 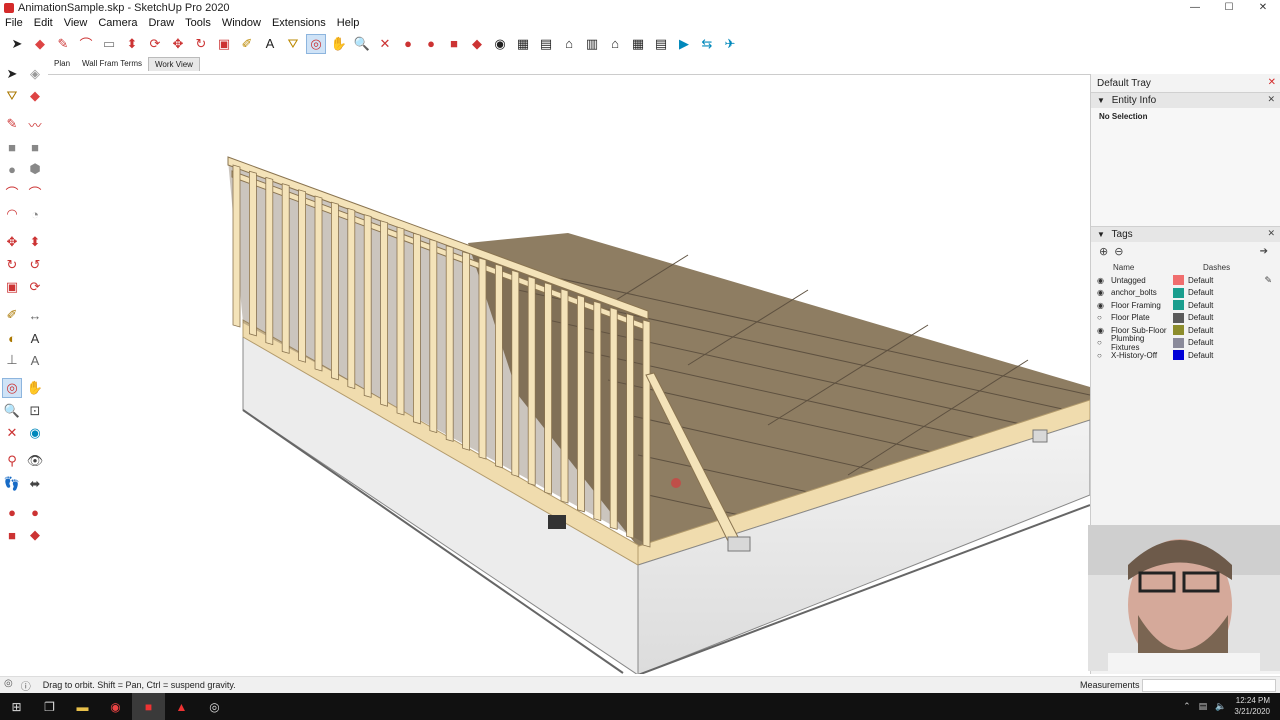 What do you see at coordinates (49, 706) in the screenshot?
I see `task-view-icon: ❐` at bounding box center [49, 706].